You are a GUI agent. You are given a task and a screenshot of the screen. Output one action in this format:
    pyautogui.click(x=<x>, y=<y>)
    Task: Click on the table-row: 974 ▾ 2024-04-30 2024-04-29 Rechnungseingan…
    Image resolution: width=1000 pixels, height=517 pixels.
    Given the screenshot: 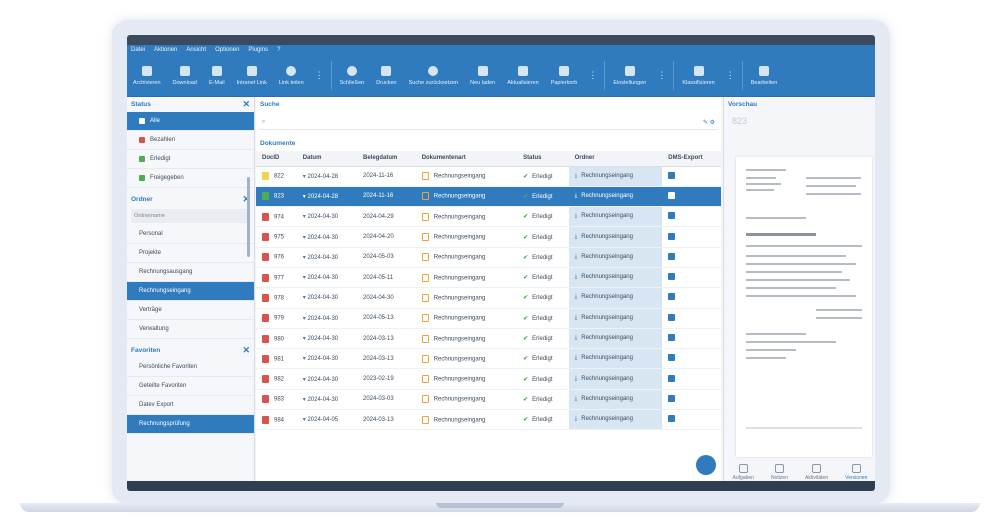 What is the action you would take?
    pyautogui.click(x=488, y=217)
    